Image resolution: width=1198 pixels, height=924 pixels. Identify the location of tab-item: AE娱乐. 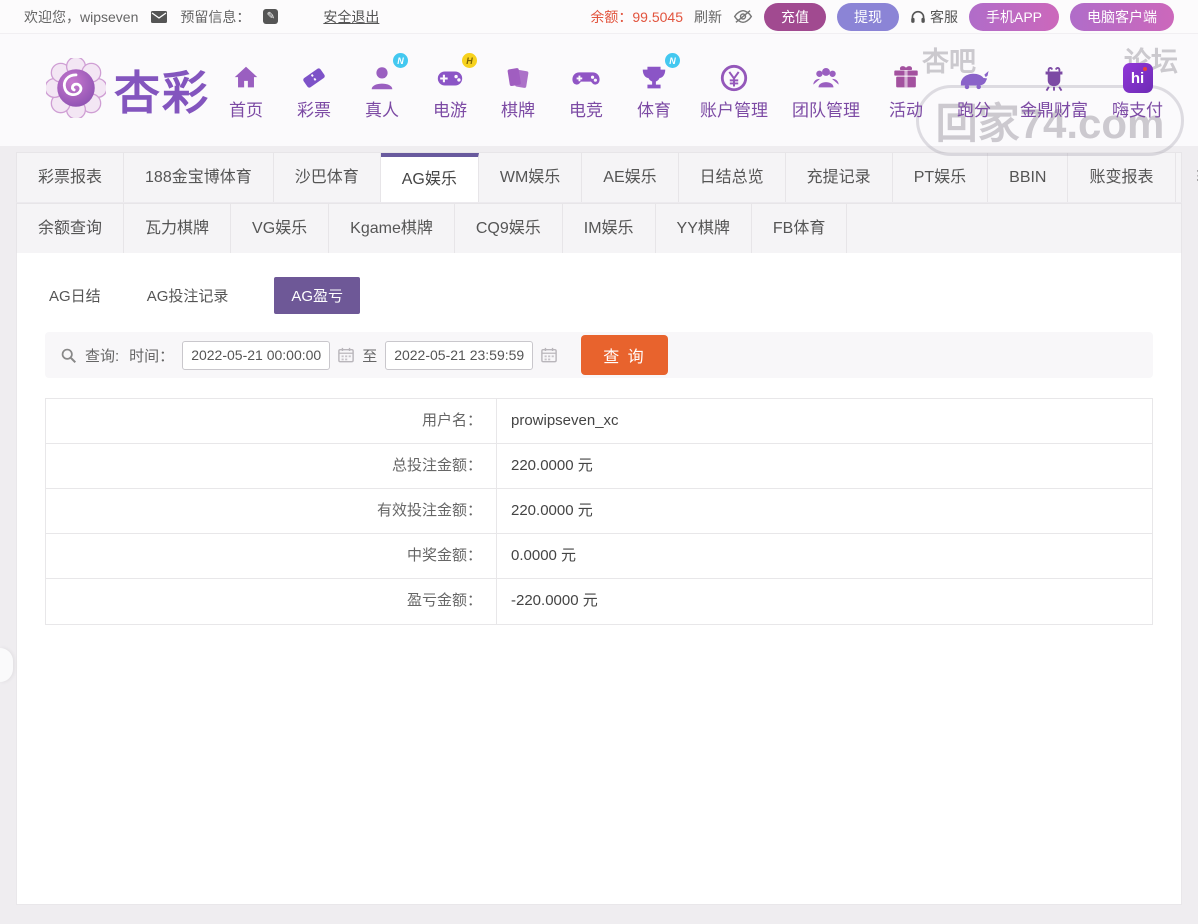
(630, 177).